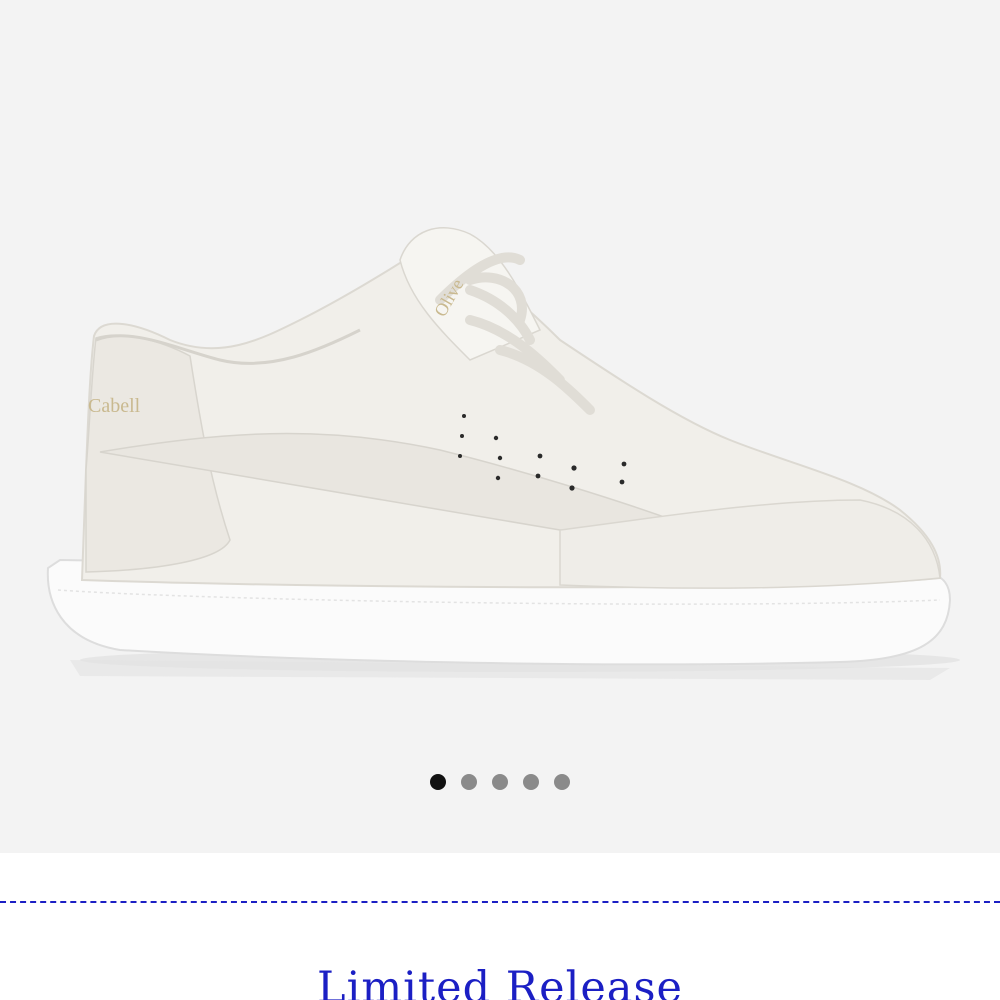 Image resolution: width=1000 pixels, height=1000 pixels. I want to click on section-title: Limited Release, so click(500, 981).